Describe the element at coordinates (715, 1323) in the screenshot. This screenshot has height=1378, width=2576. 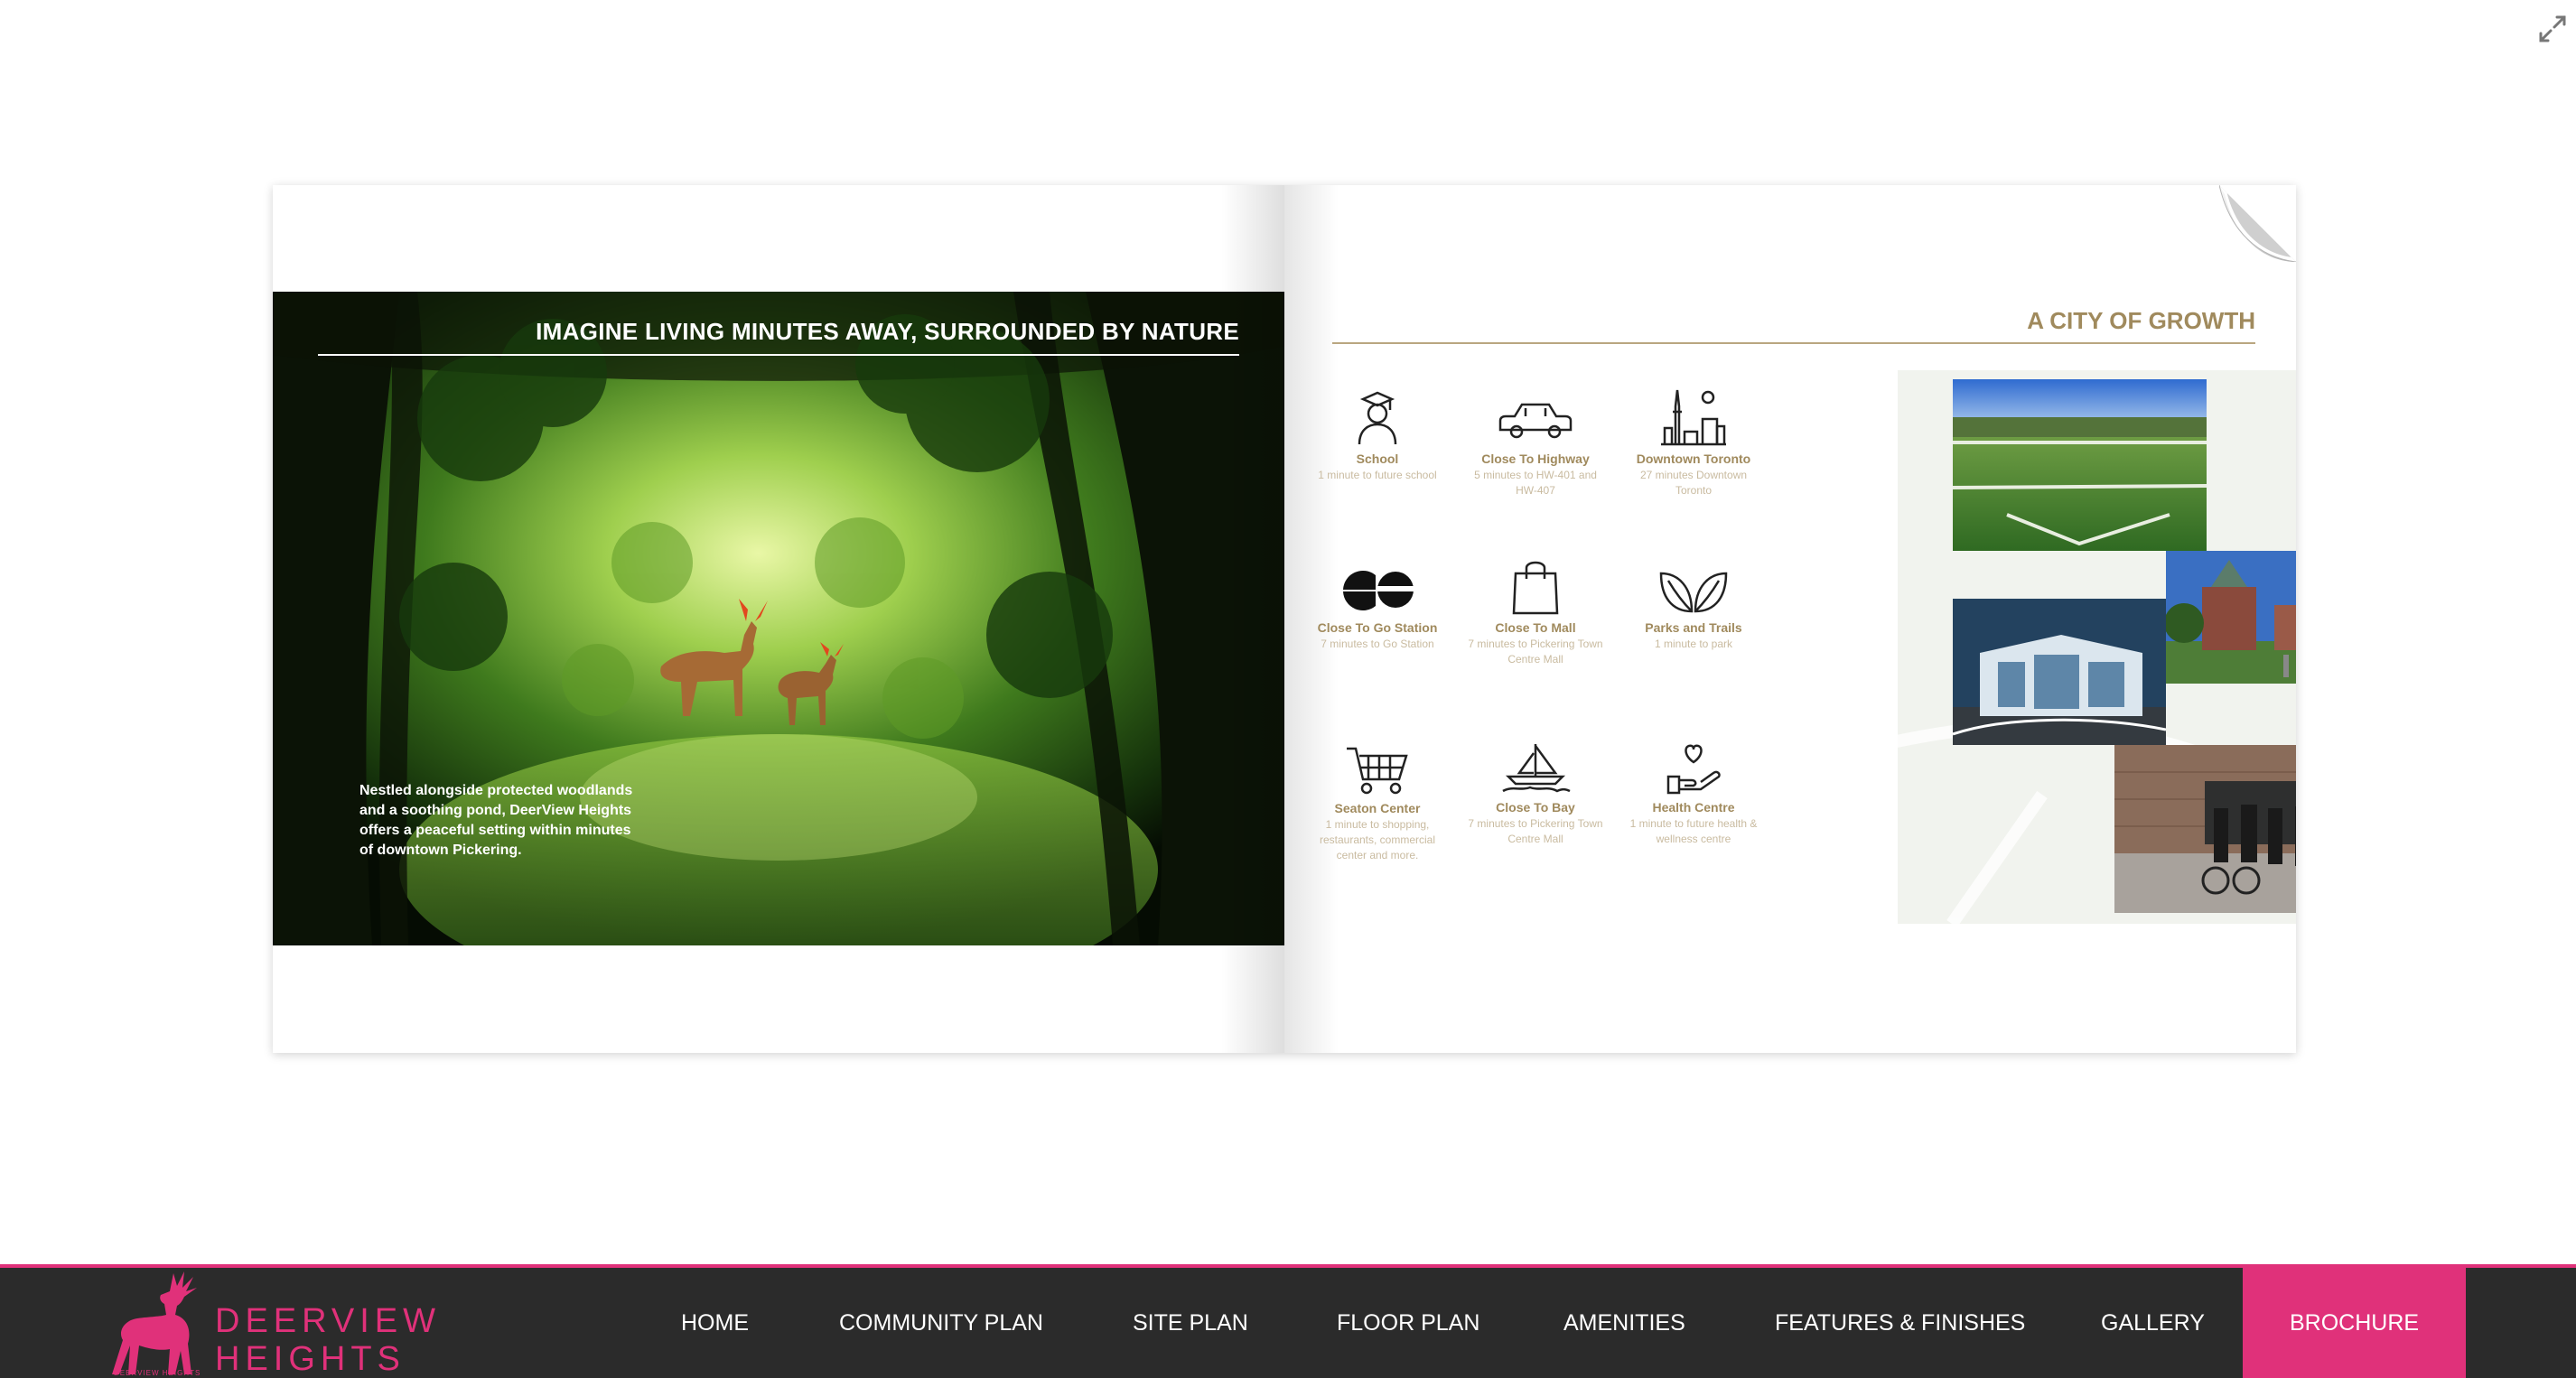
I see `nav-home: HOME` at that location.